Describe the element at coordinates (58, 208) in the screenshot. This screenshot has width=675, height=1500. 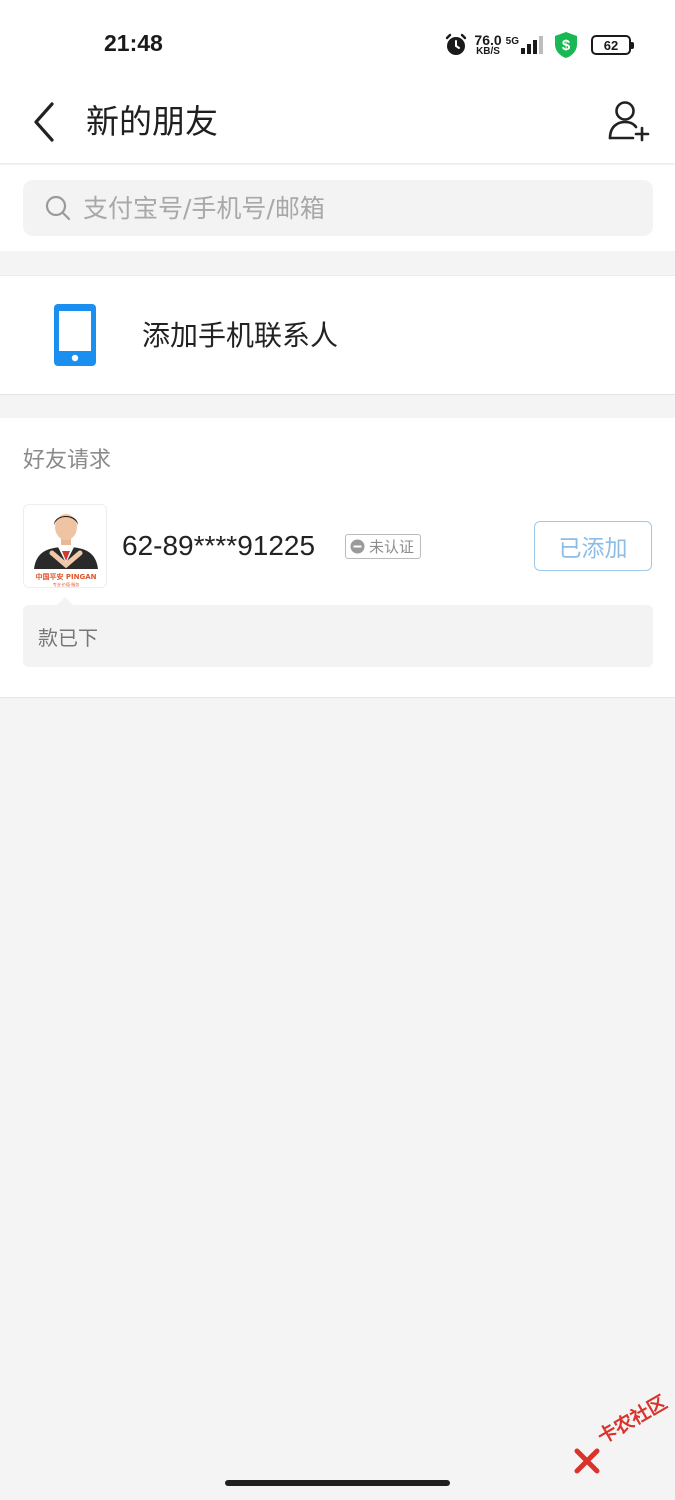
I see `search-icon` at that location.